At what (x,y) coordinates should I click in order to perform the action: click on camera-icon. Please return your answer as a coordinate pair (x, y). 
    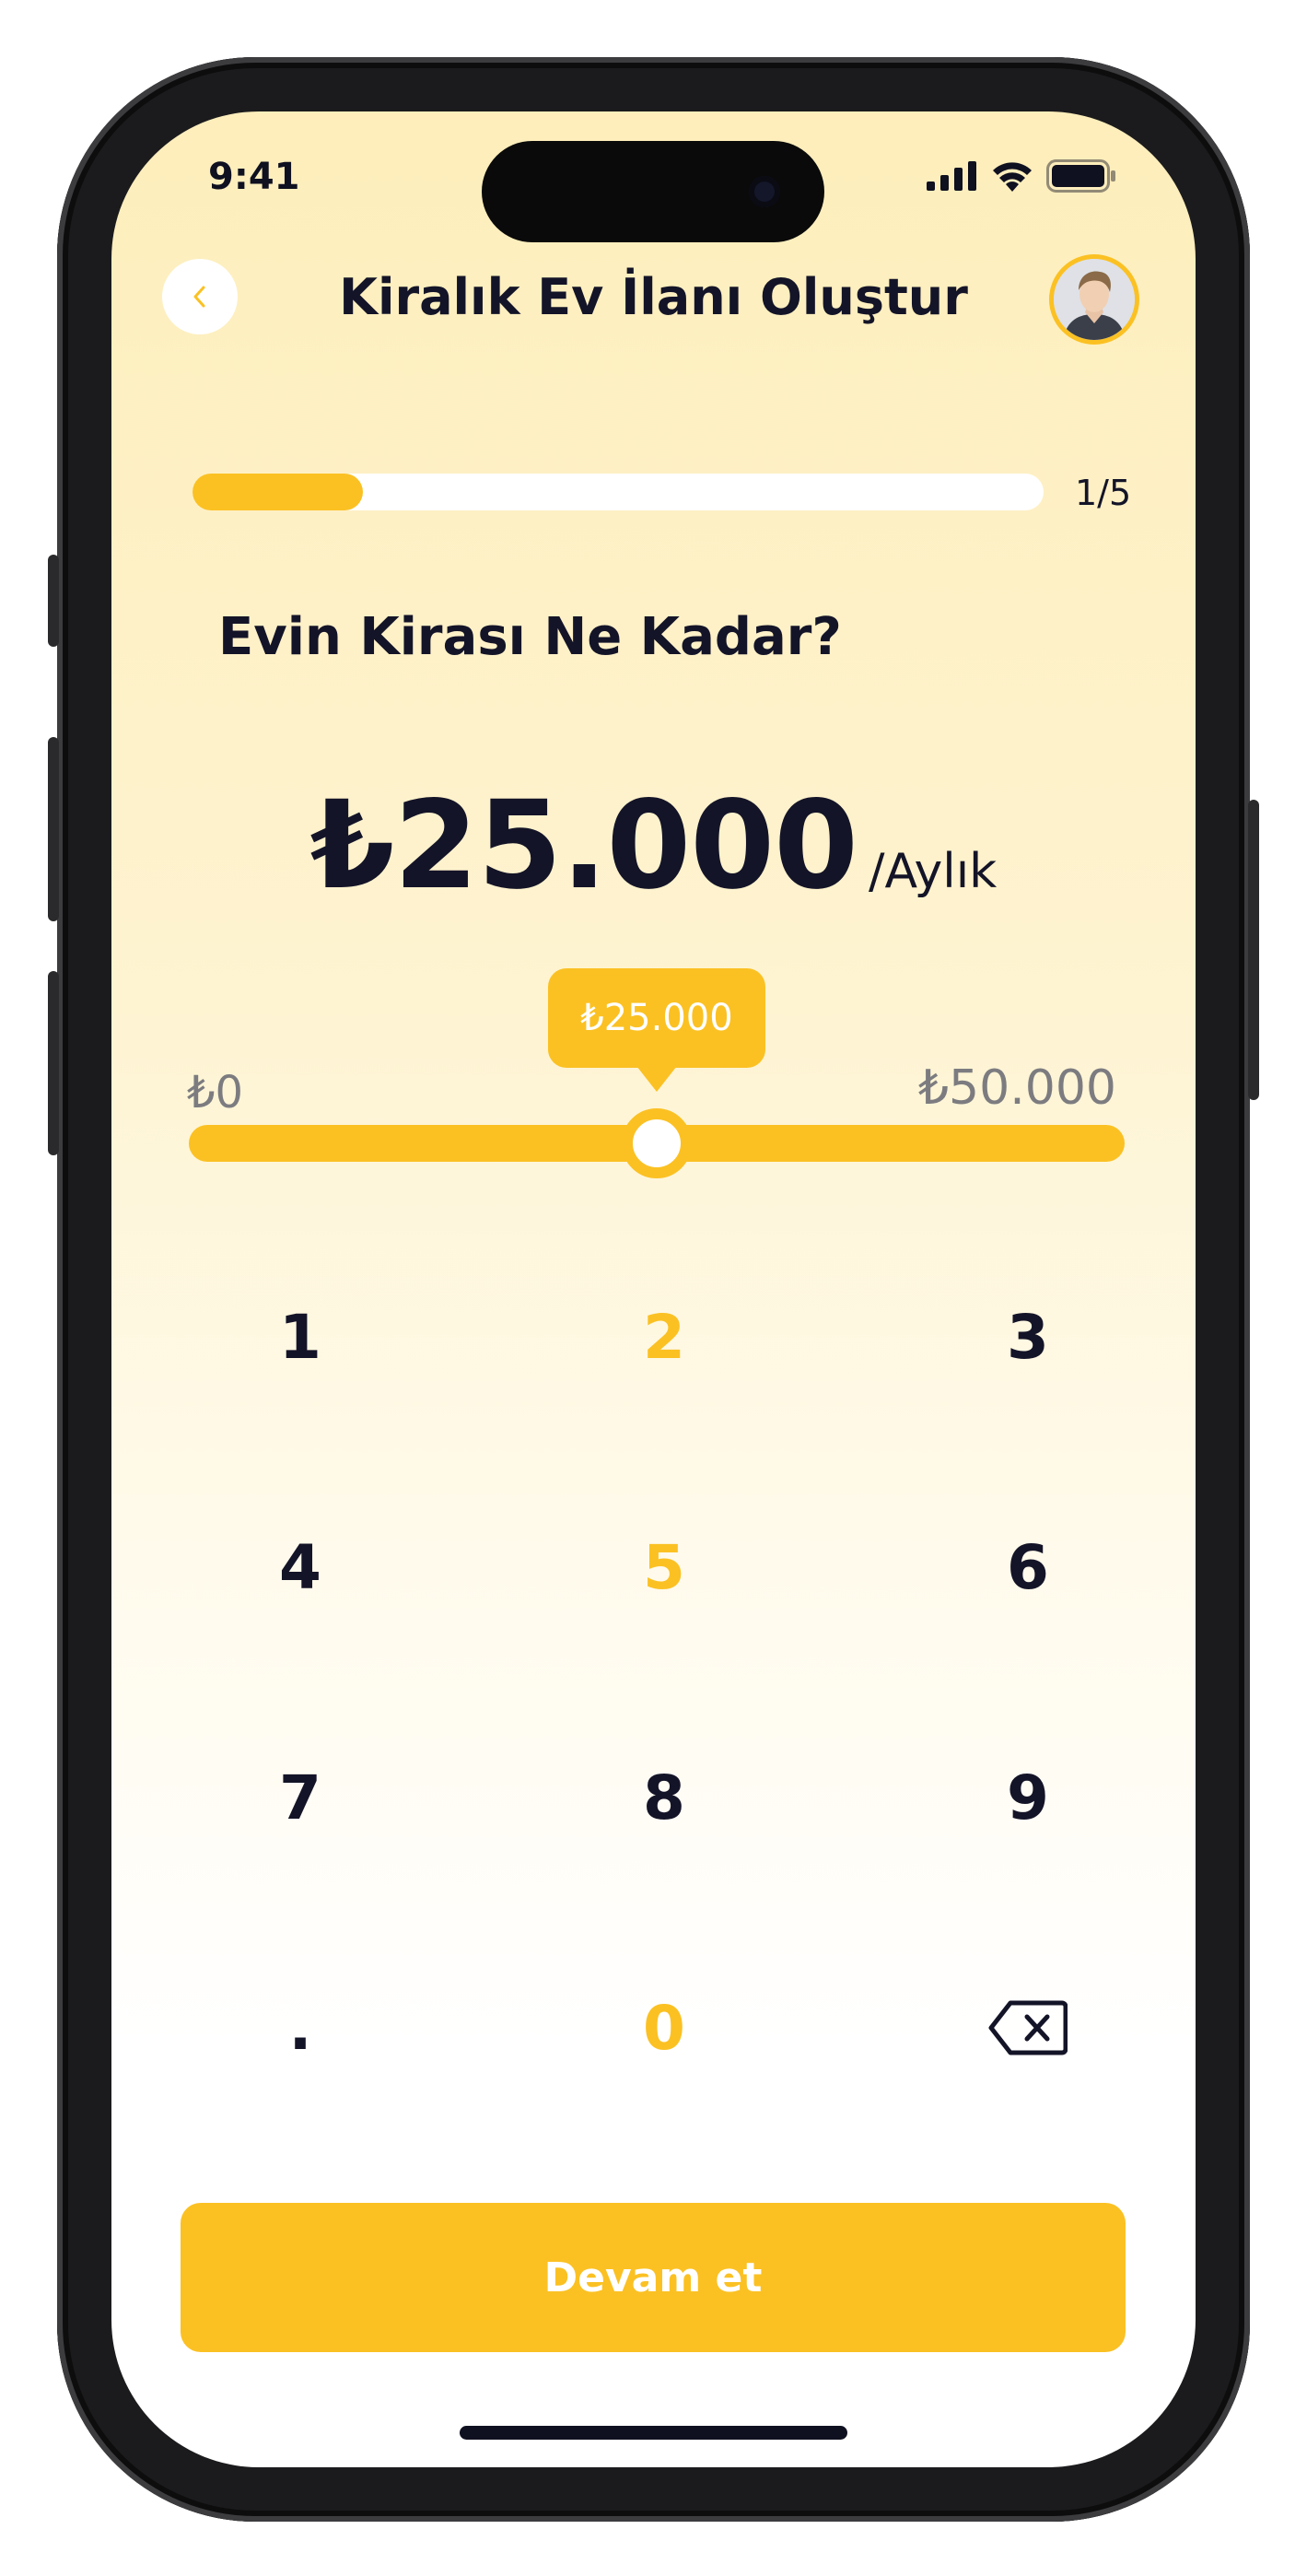
    Looking at the image, I should click on (765, 191).